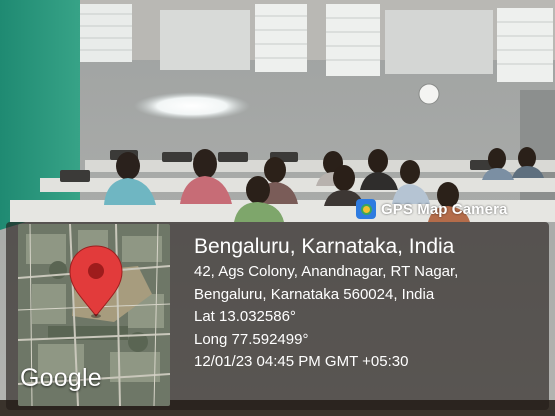 Image resolution: width=555 pixels, height=416 pixels. I want to click on gps-map-camera-label: GPS Map Camera, so click(444, 209).